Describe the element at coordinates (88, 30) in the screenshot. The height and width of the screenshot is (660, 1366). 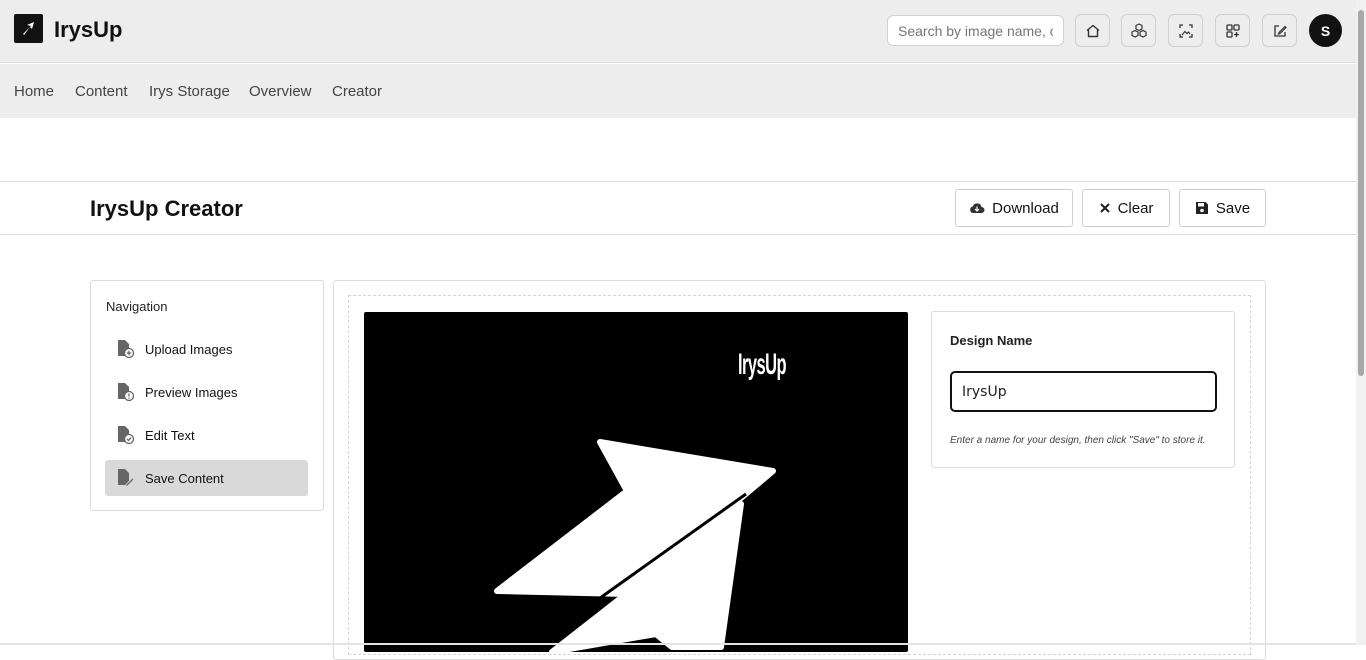
I see `app-name: IrysUp` at that location.